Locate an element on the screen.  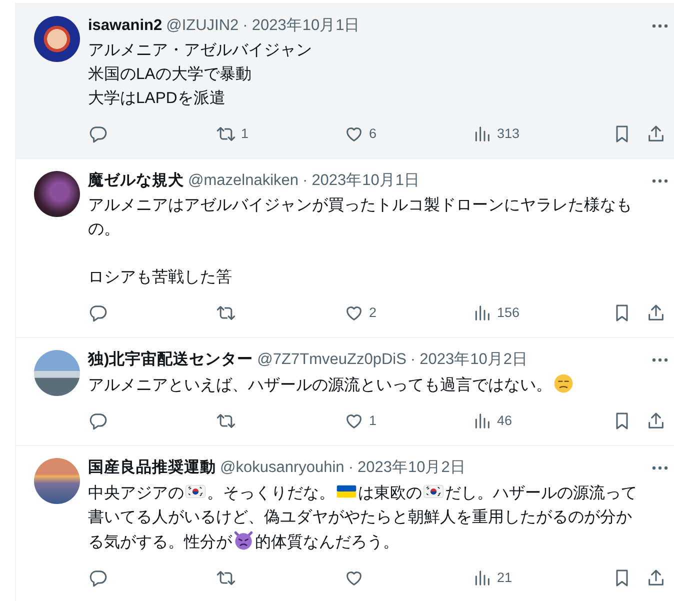
views-button: 46 is located at coordinates (536, 421).